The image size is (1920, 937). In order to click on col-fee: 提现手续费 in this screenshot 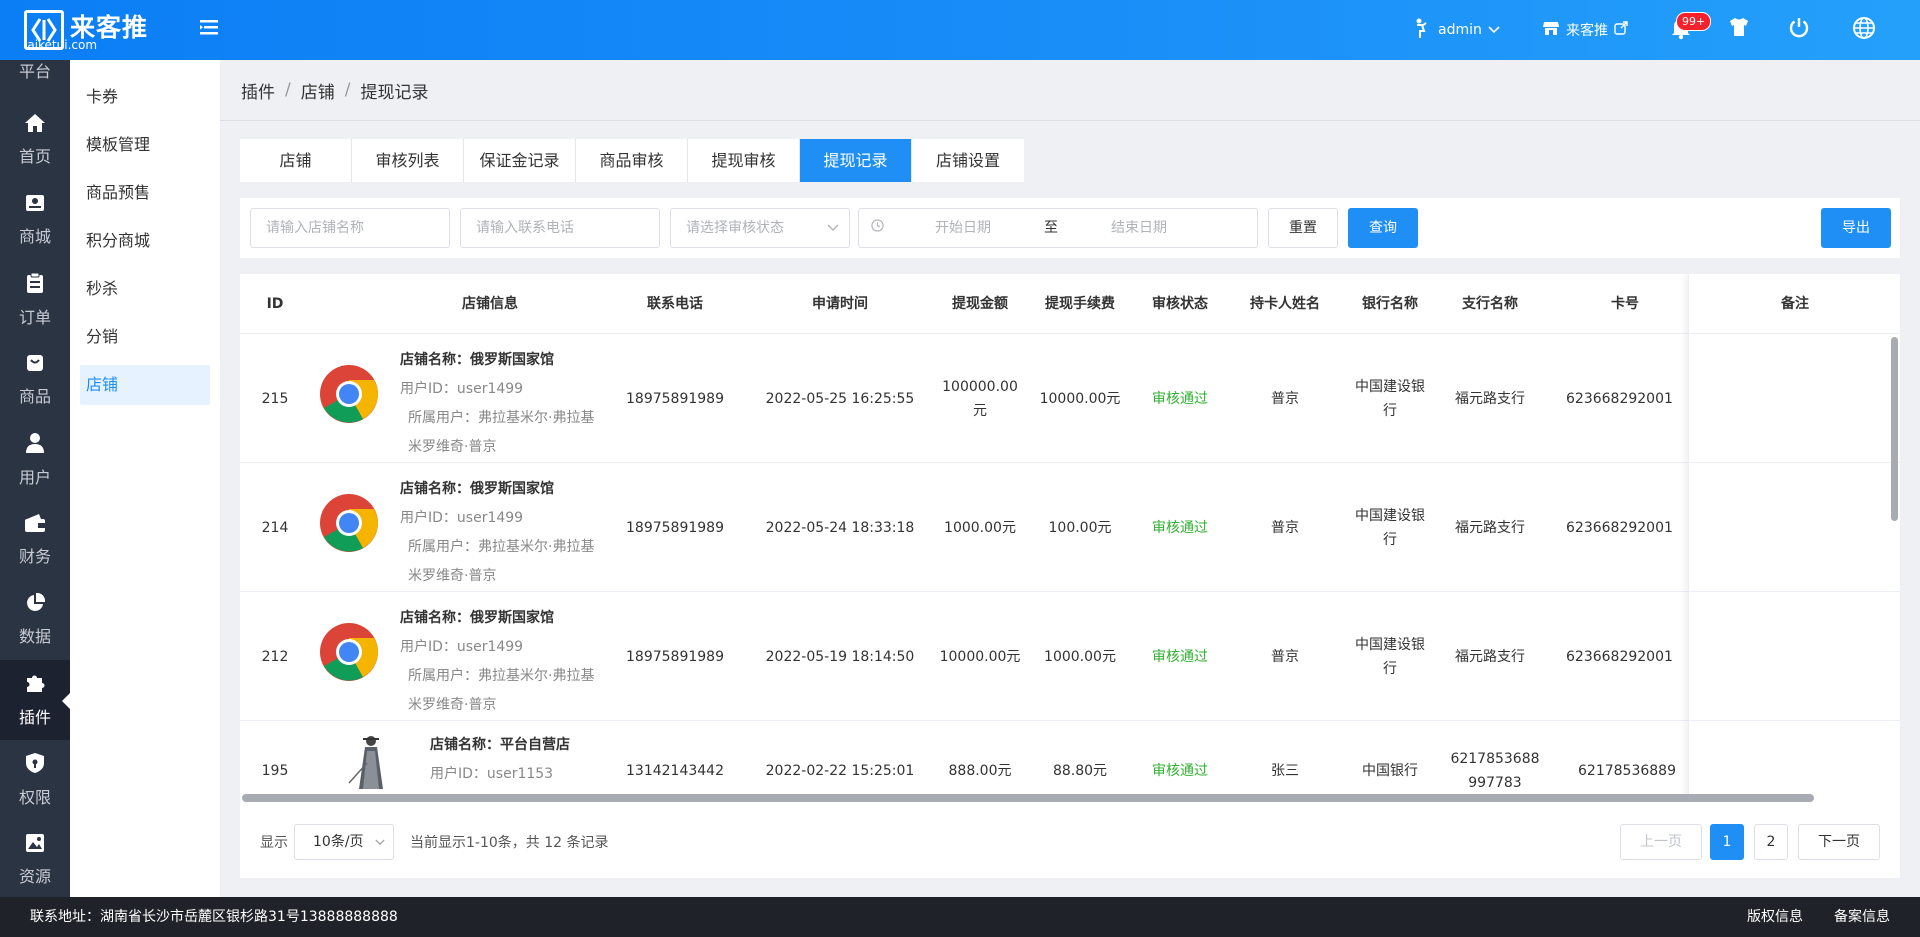, I will do `click(1080, 304)`.